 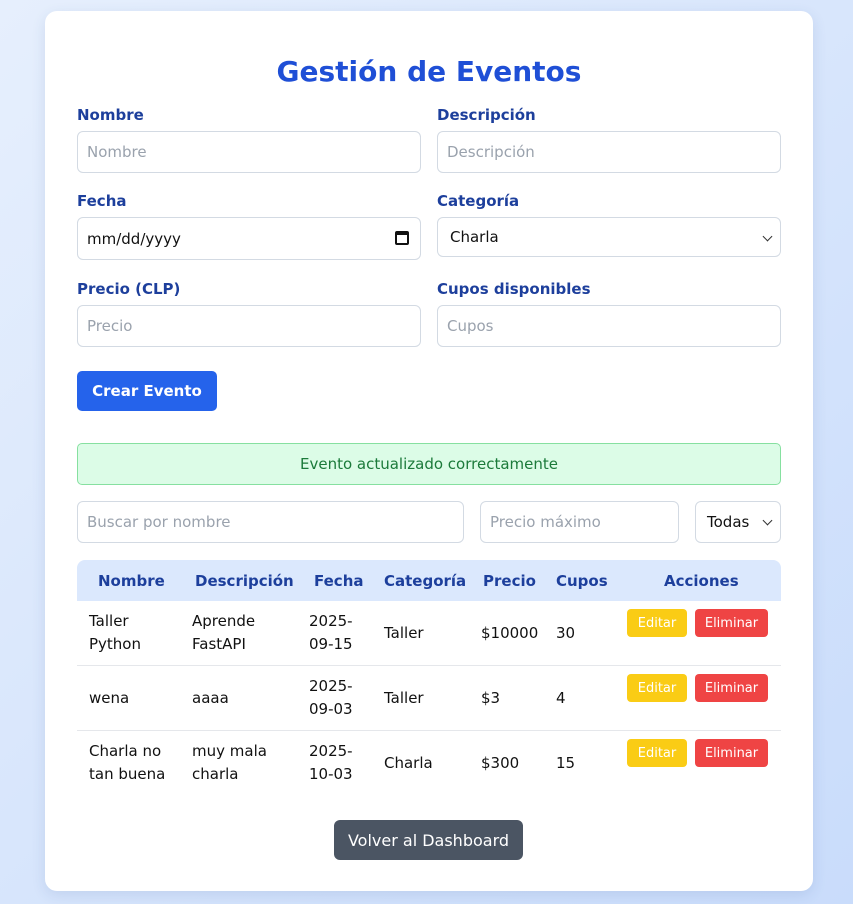 What do you see at coordinates (428, 840) in the screenshot?
I see `back-to-dashboard-button: Volver al Dashboard` at bounding box center [428, 840].